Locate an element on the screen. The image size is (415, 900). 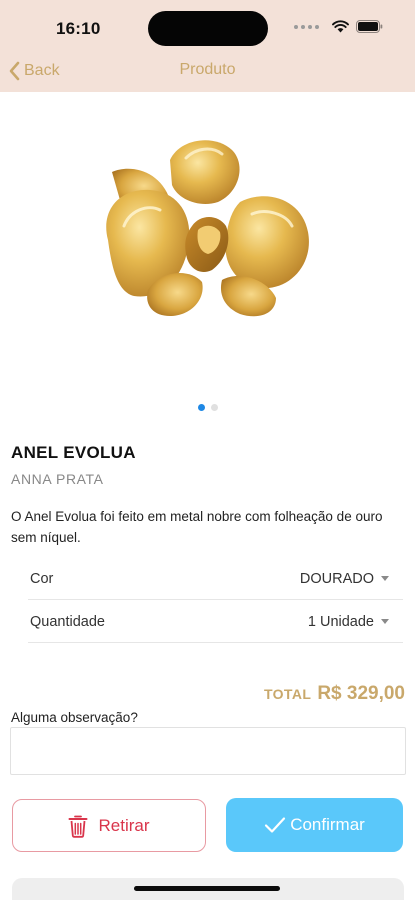
product-image is located at coordinates (207, 228).